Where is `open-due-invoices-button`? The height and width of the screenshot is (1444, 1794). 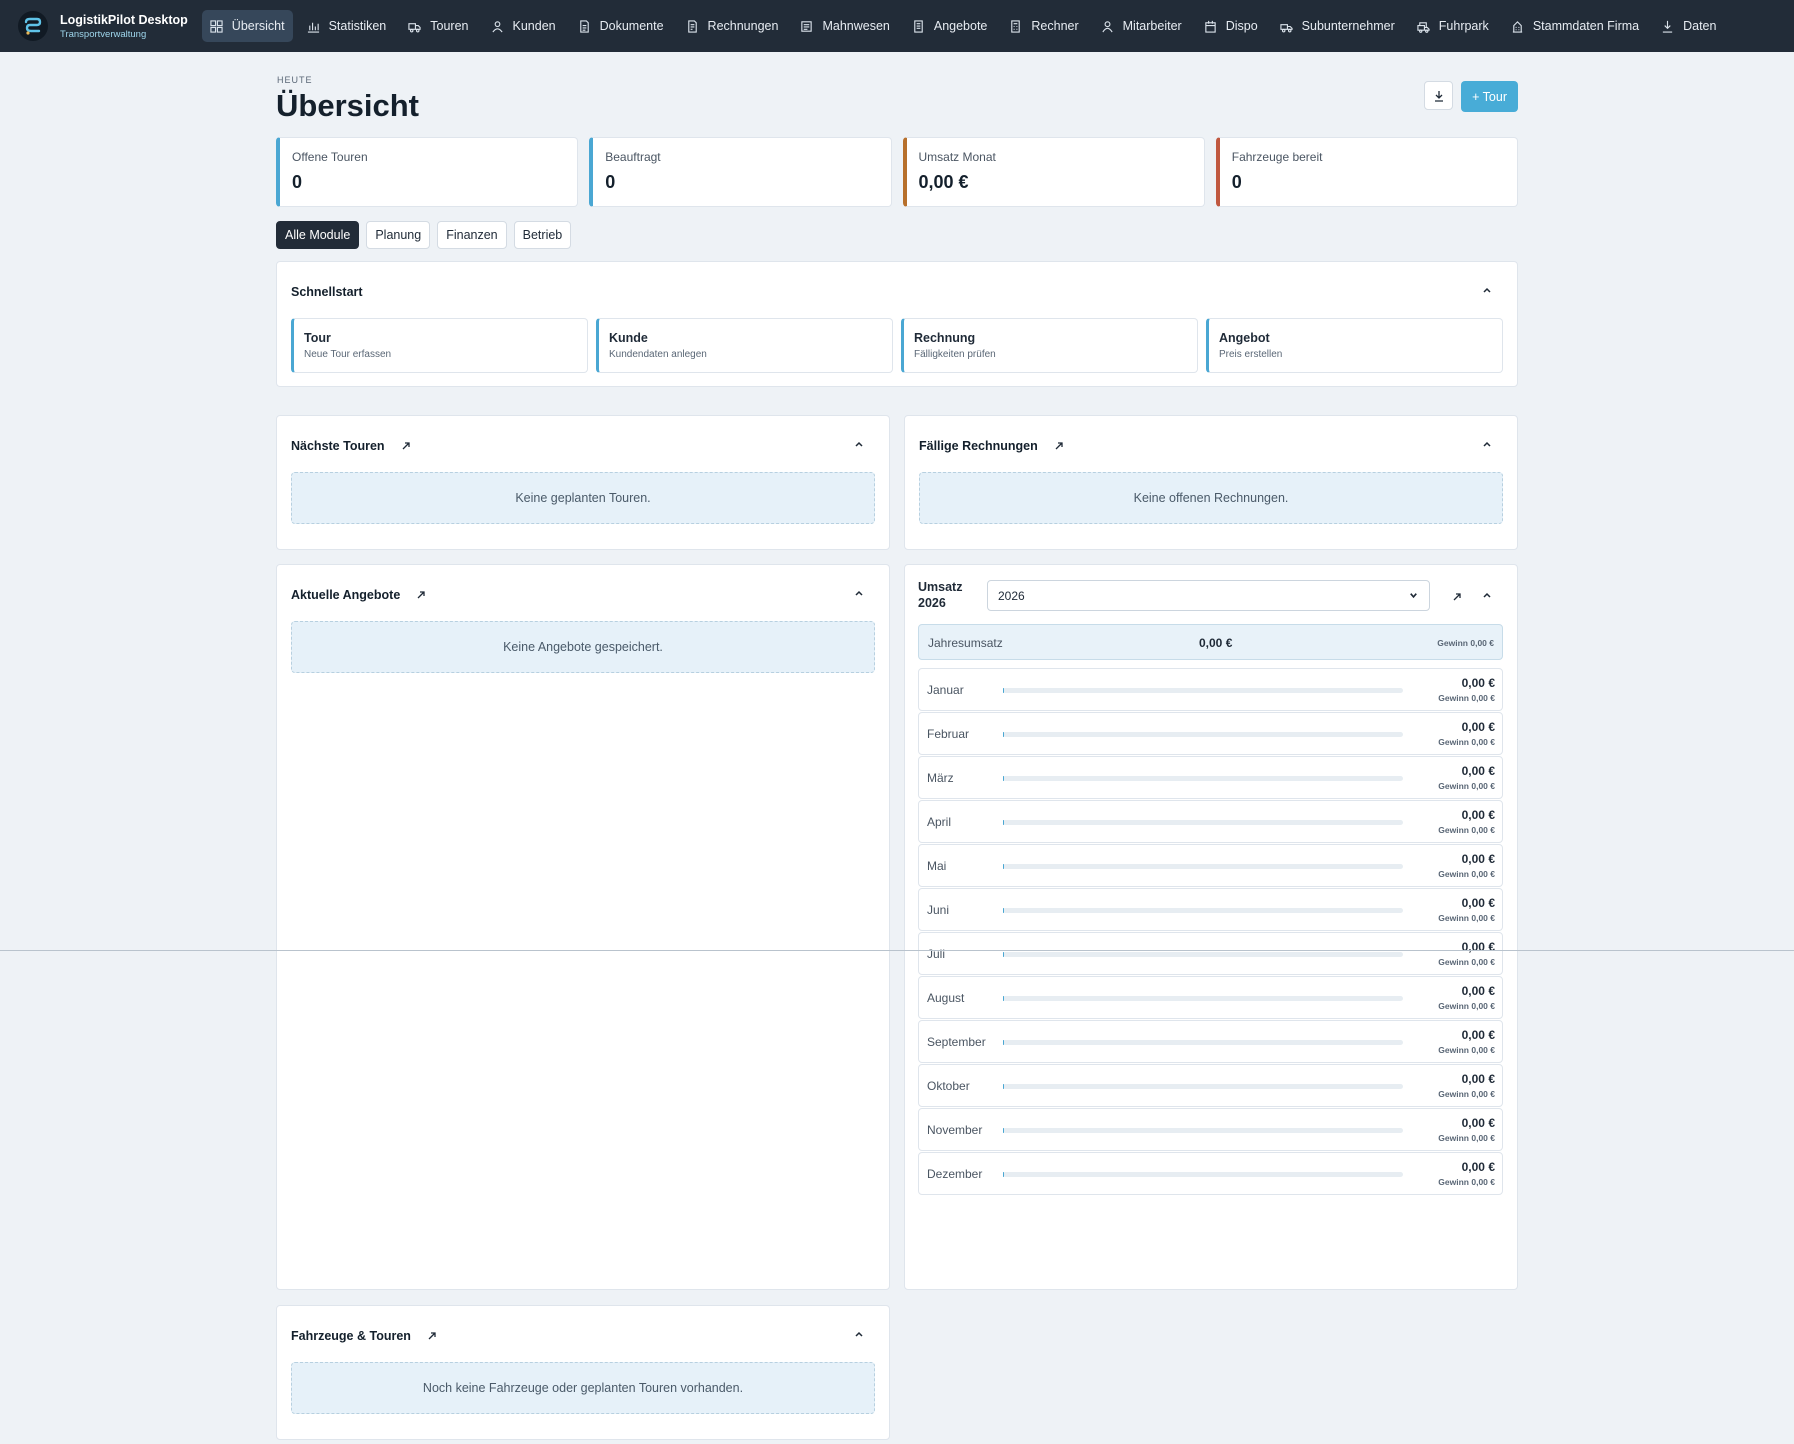 open-due-invoices-button is located at coordinates (1059, 446).